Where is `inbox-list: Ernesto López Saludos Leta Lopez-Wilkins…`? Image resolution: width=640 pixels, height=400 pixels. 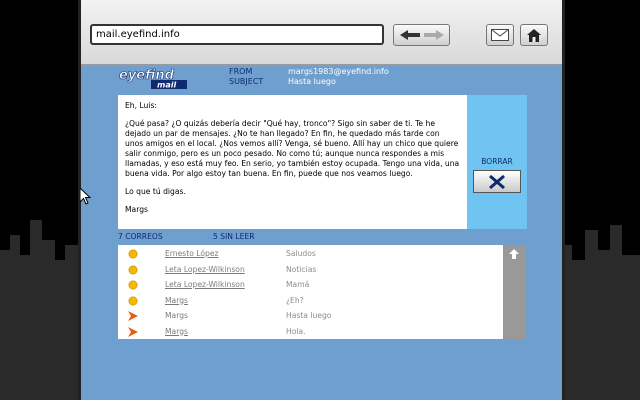 inbox-list: Ernesto López Saludos Leta Lopez-Wilkins… is located at coordinates (310, 292).